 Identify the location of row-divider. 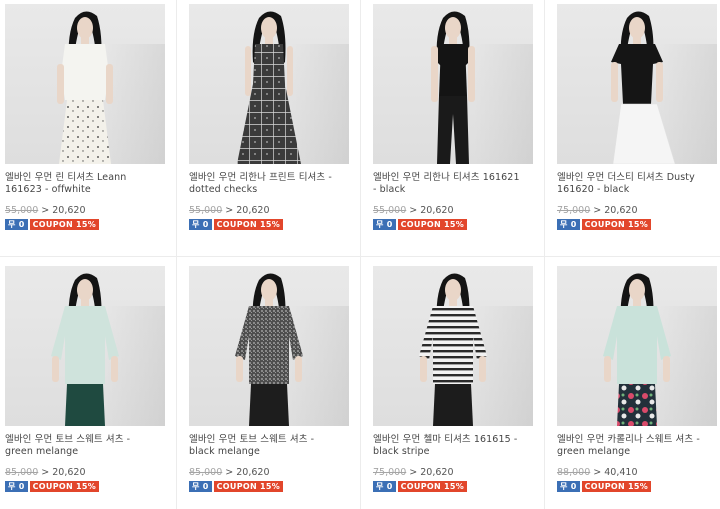
(360, 256).